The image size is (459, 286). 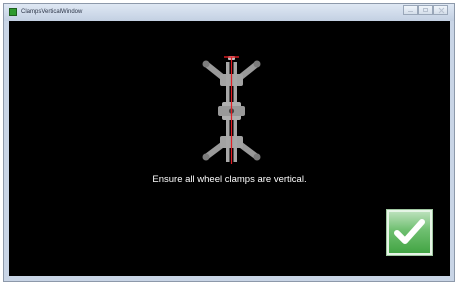 What do you see at coordinates (13, 12) in the screenshot?
I see `app-icon` at bounding box center [13, 12].